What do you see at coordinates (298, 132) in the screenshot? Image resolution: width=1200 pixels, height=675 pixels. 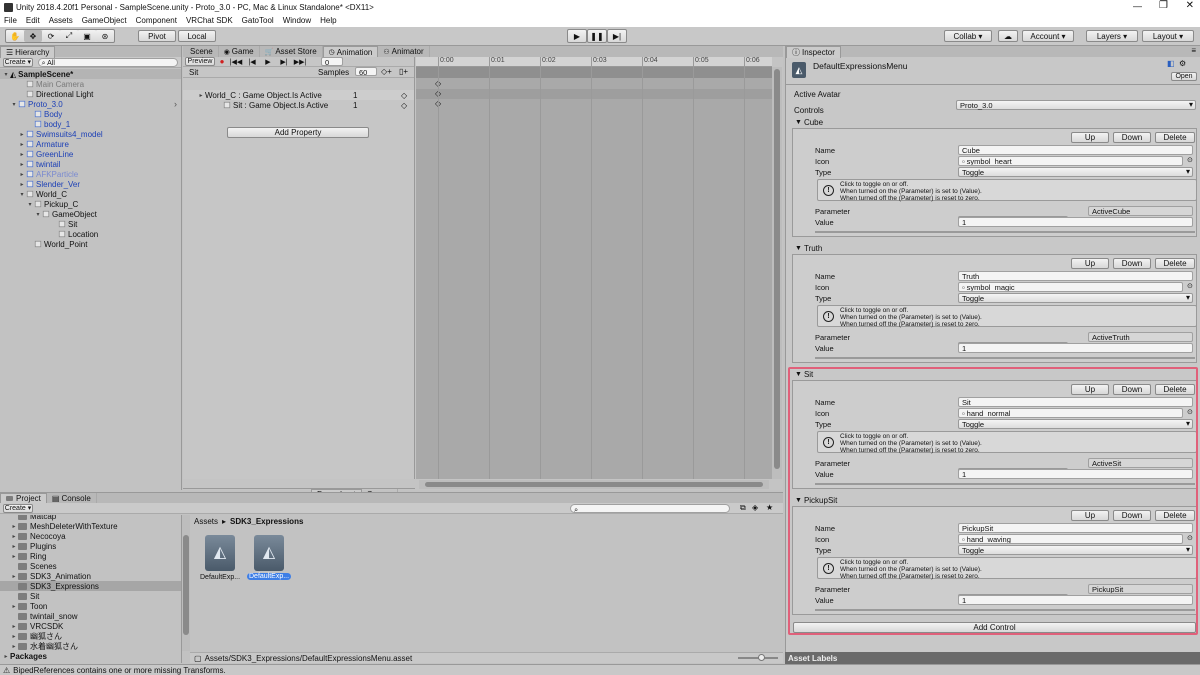 I see `add-property-button: Add Property` at bounding box center [298, 132].